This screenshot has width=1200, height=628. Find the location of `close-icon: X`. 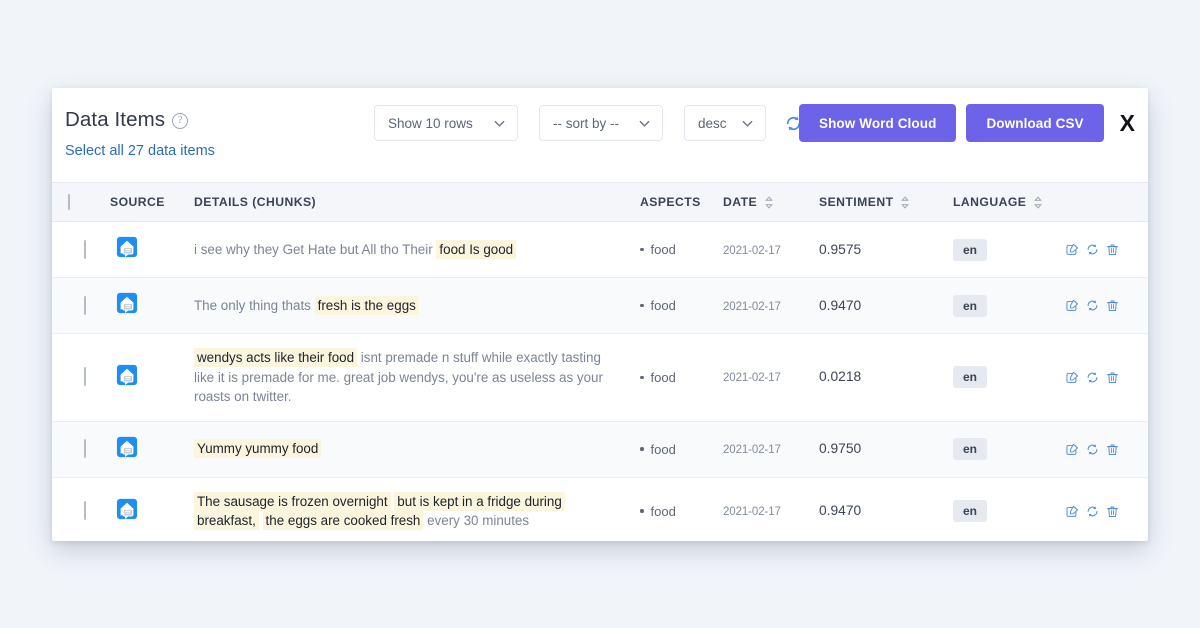

close-icon: X is located at coordinates (1127, 123).